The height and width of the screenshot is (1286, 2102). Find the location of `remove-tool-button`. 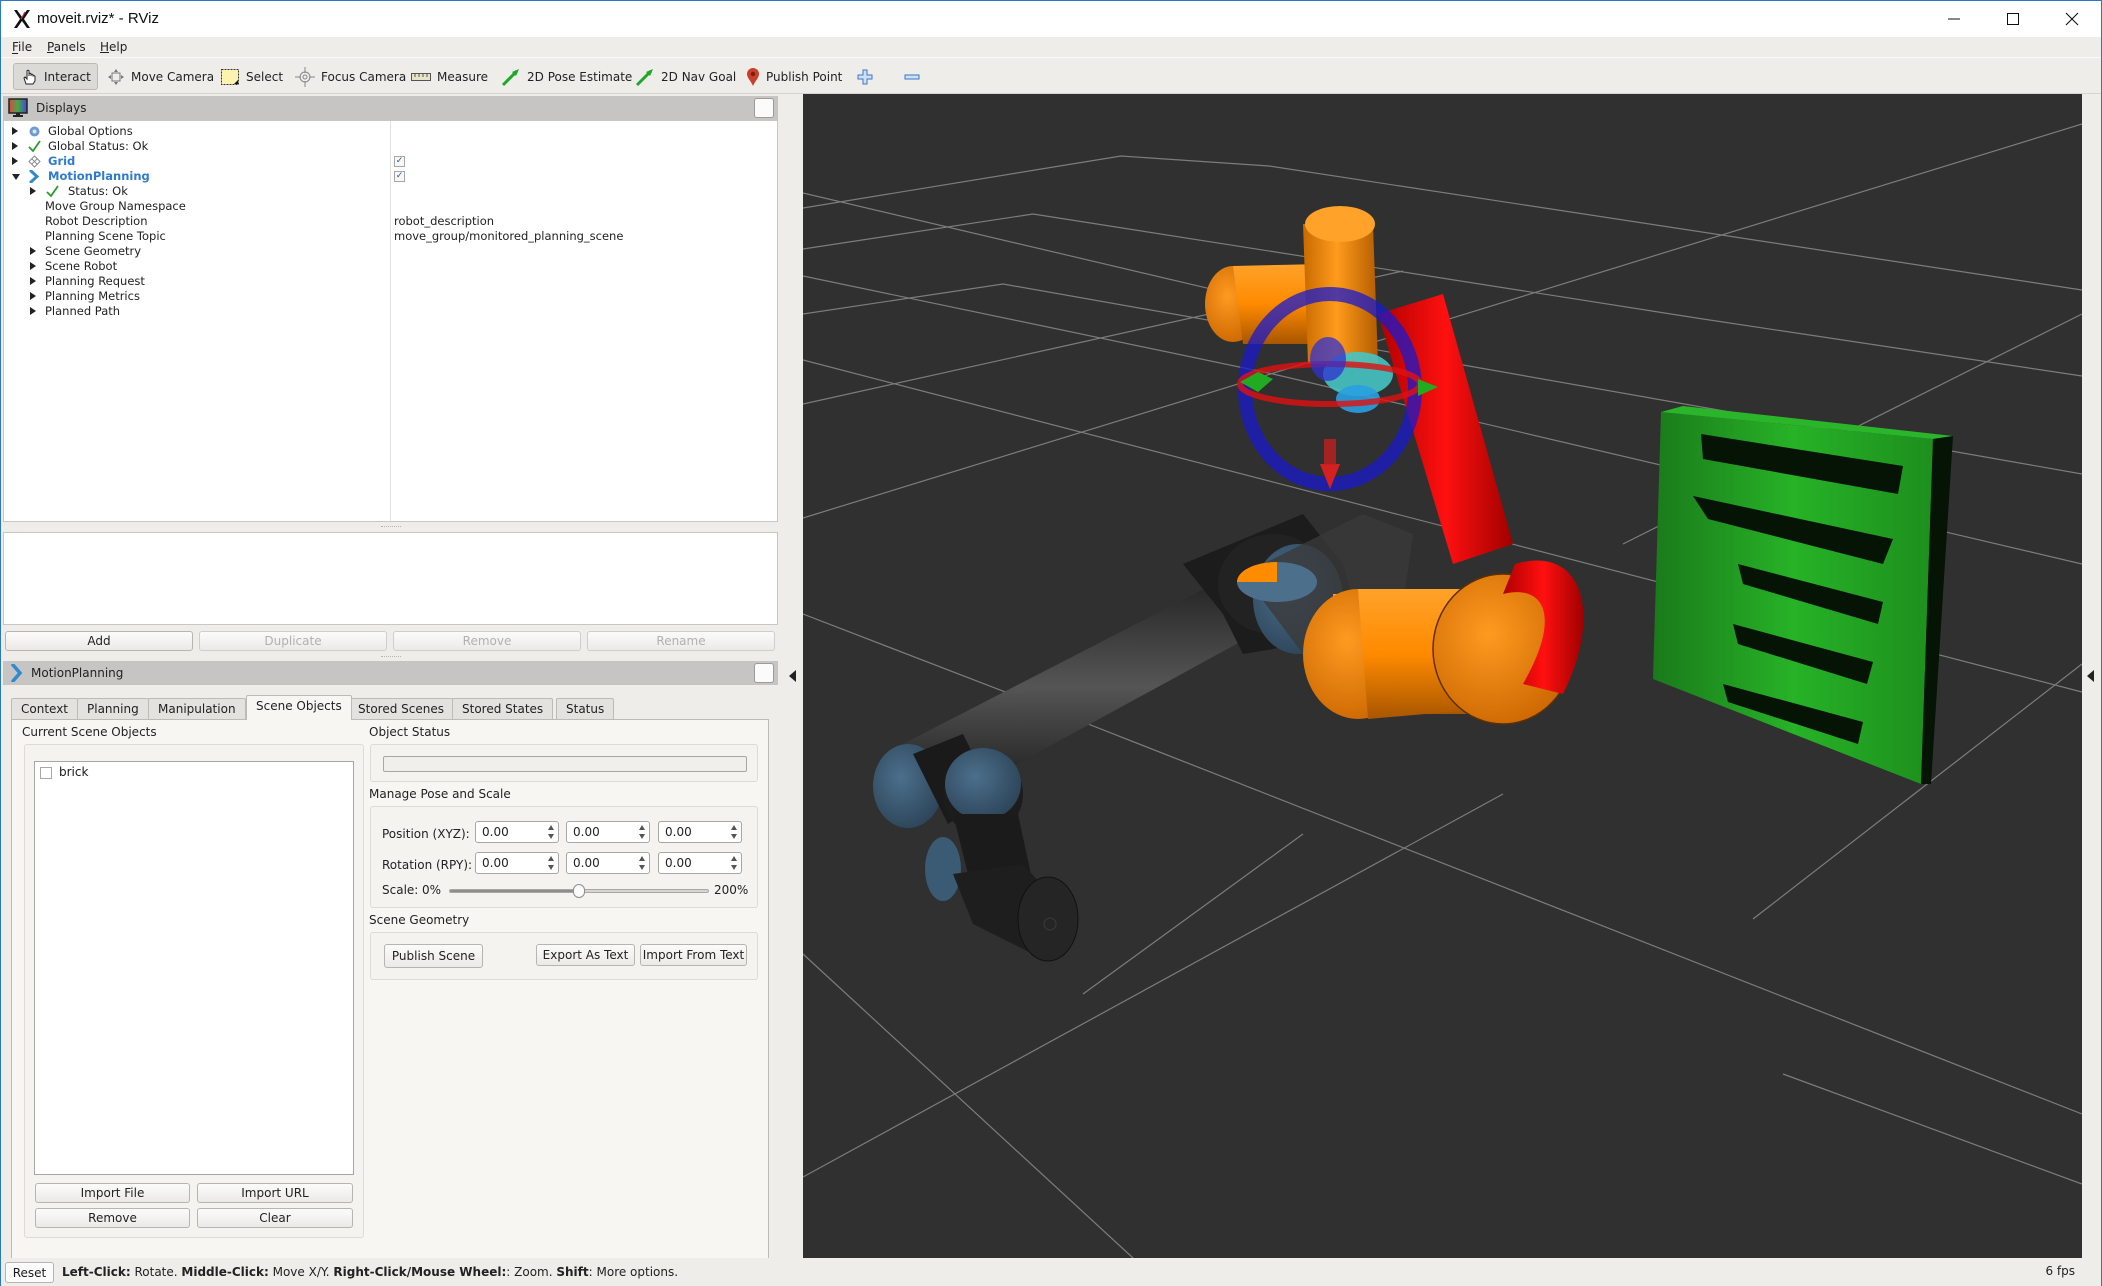

remove-tool-button is located at coordinates (912, 76).